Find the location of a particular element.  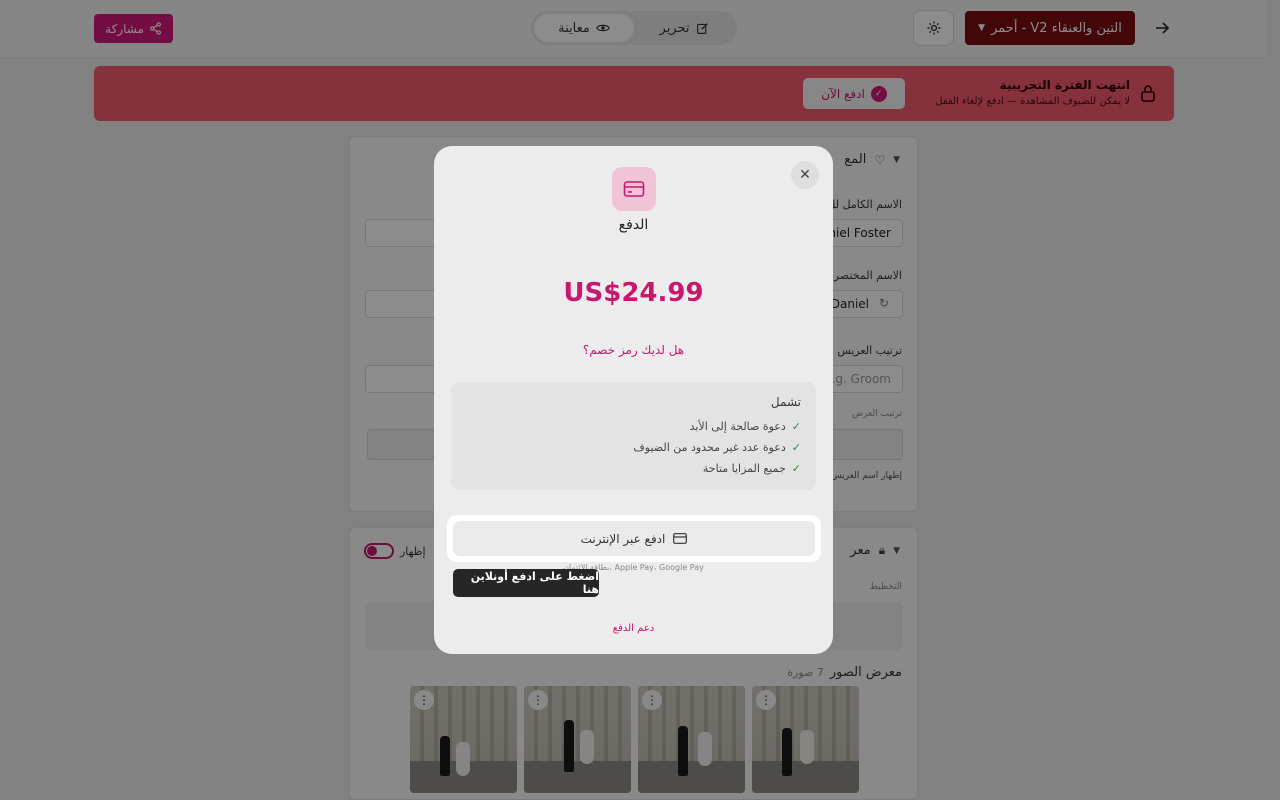

list-item: ✓ دعوة عدد غير محدود من الضيوف is located at coordinates (717, 447).